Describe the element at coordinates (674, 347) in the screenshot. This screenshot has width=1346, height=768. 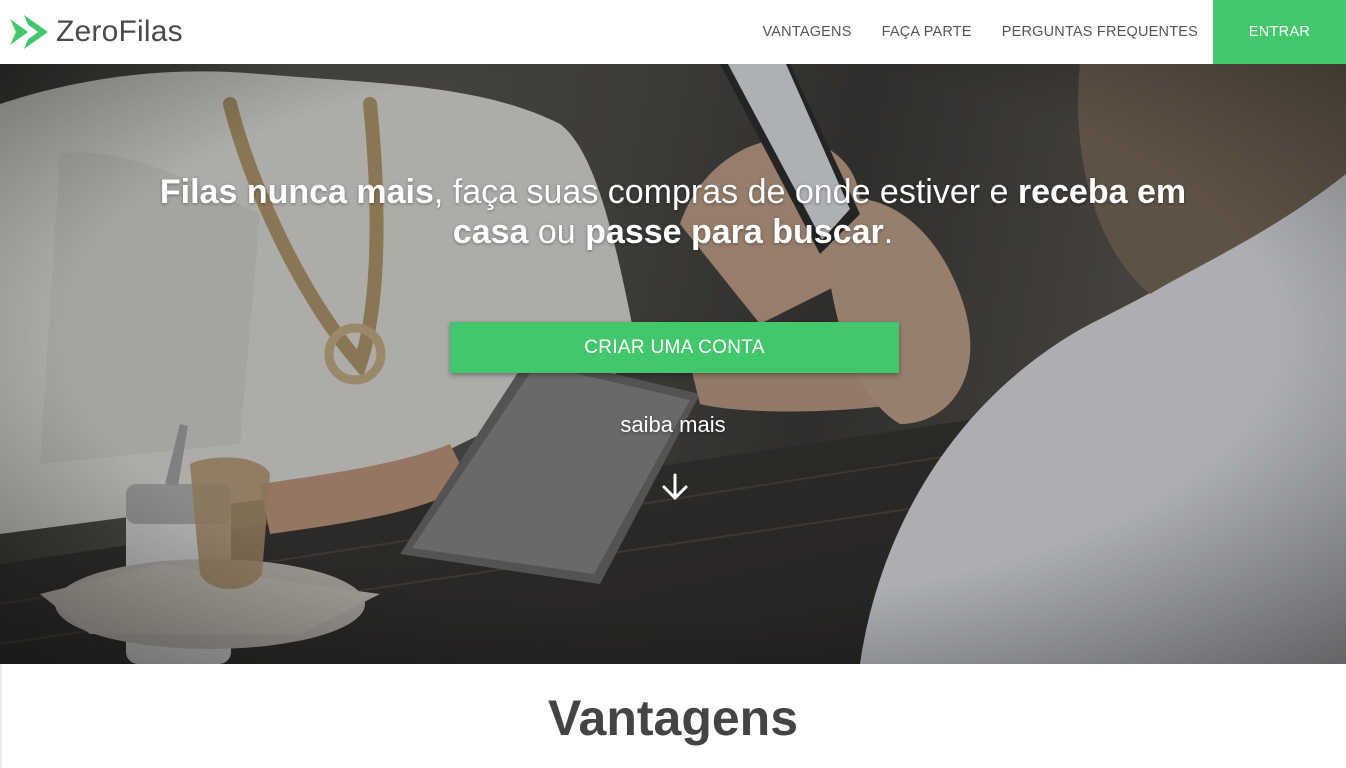
I see `create-account-button: CRIAR UMA CONTA` at that location.